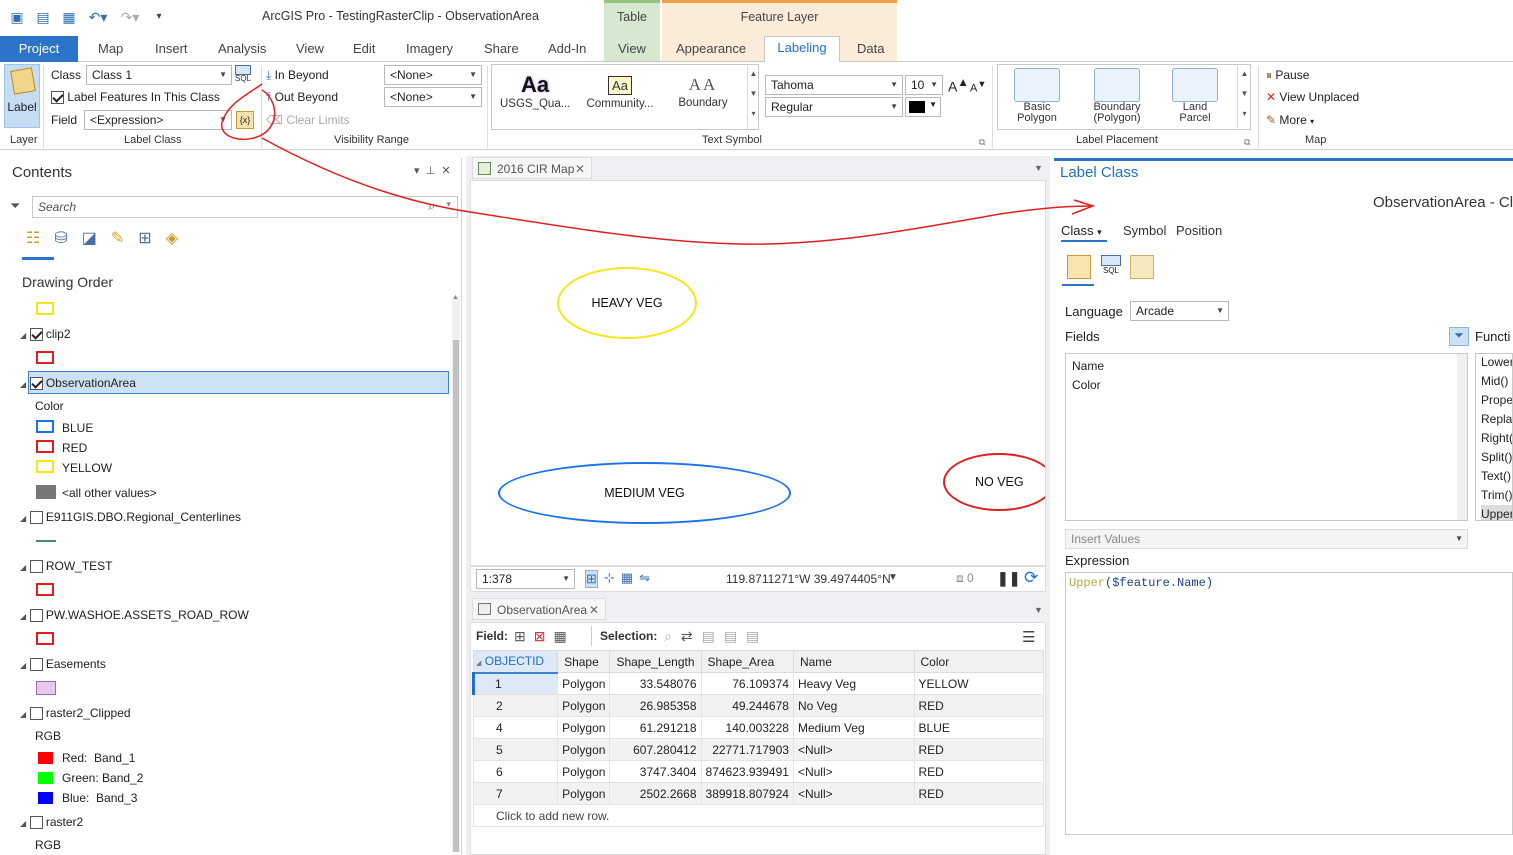  Describe the element at coordinates (63, 664) in the screenshot. I see `layer-easements: ◢ Easements` at that location.